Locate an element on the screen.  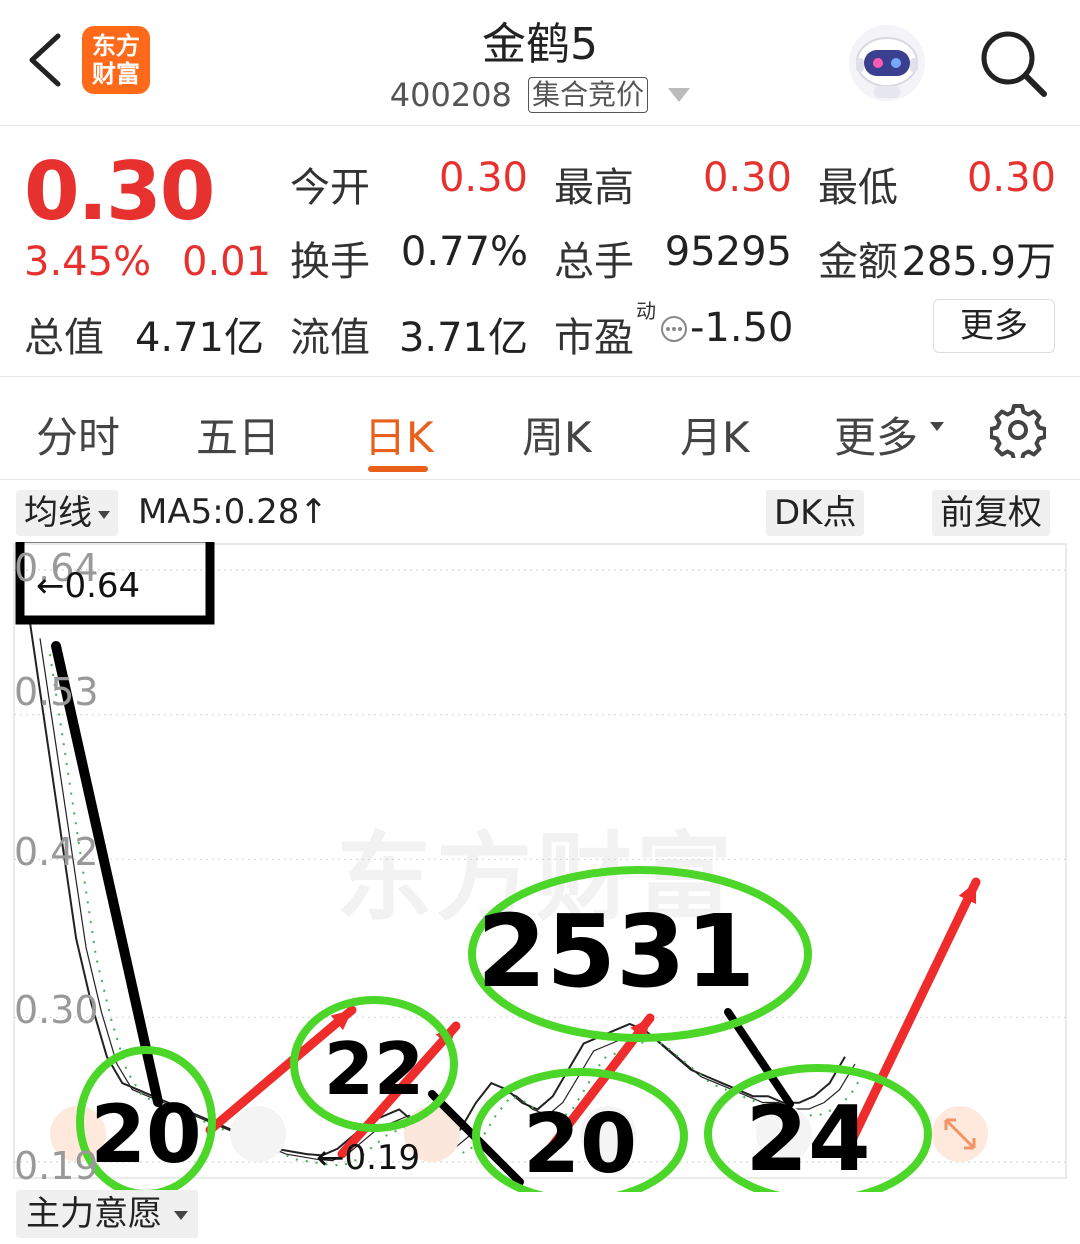
min-price-label: ←0.19 is located at coordinates (368, 1158).